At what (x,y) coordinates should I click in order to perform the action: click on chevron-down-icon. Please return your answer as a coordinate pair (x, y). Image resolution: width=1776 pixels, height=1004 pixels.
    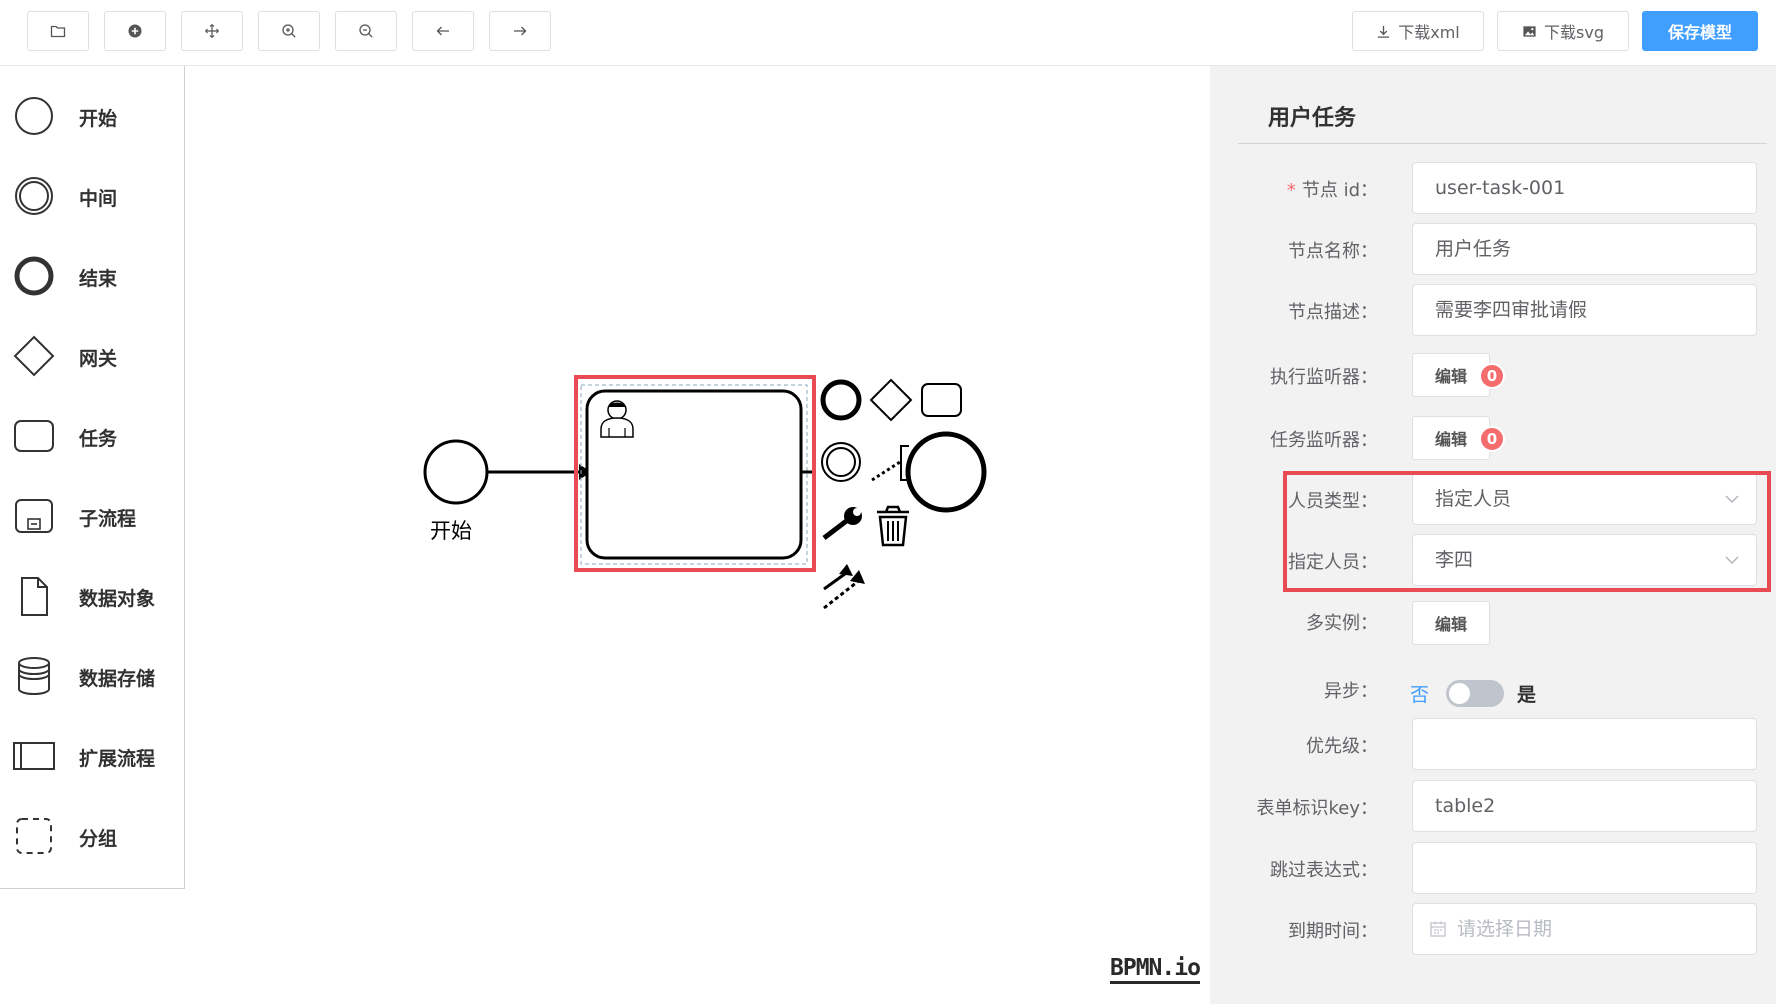
    Looking at the image, I should click on (1732, 499).